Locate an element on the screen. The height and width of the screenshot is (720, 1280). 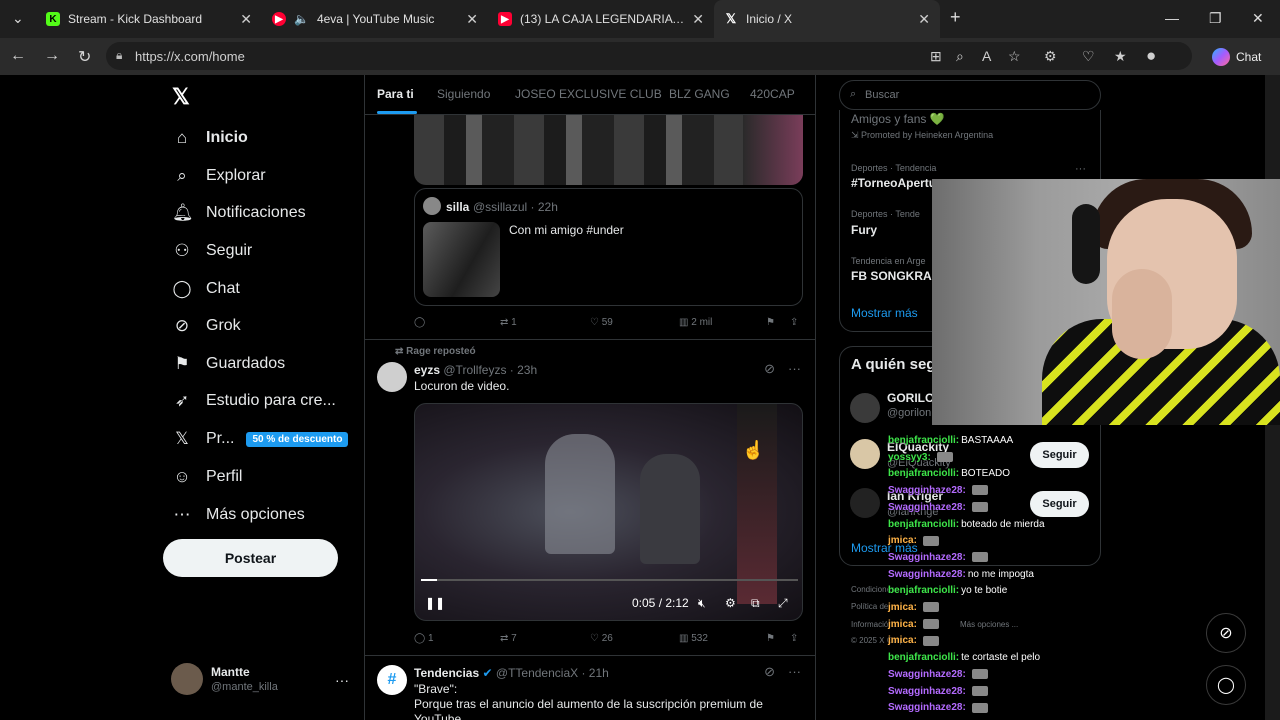
pause-icon: ❚❚ is located at coordinates (435, 603).